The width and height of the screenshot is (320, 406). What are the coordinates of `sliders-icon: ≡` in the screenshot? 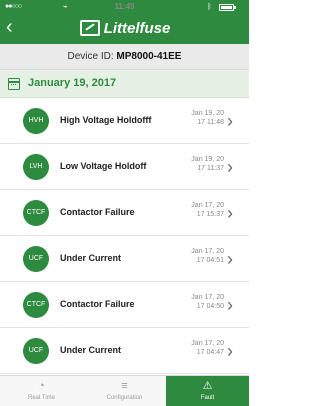 It's located at (124, 386).